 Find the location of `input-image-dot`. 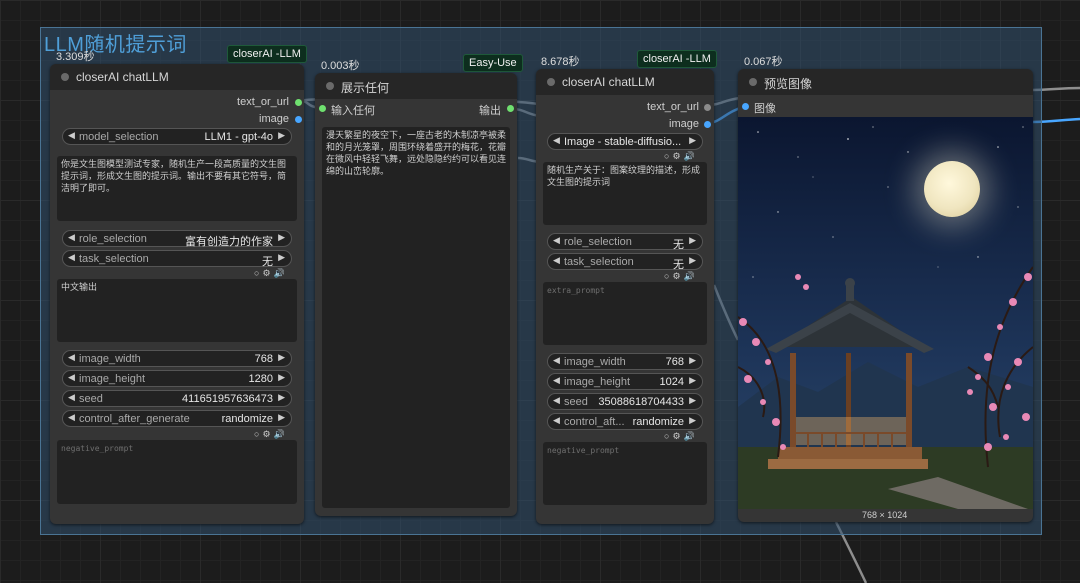

input-image-dot is located at coordinates (745, 106).